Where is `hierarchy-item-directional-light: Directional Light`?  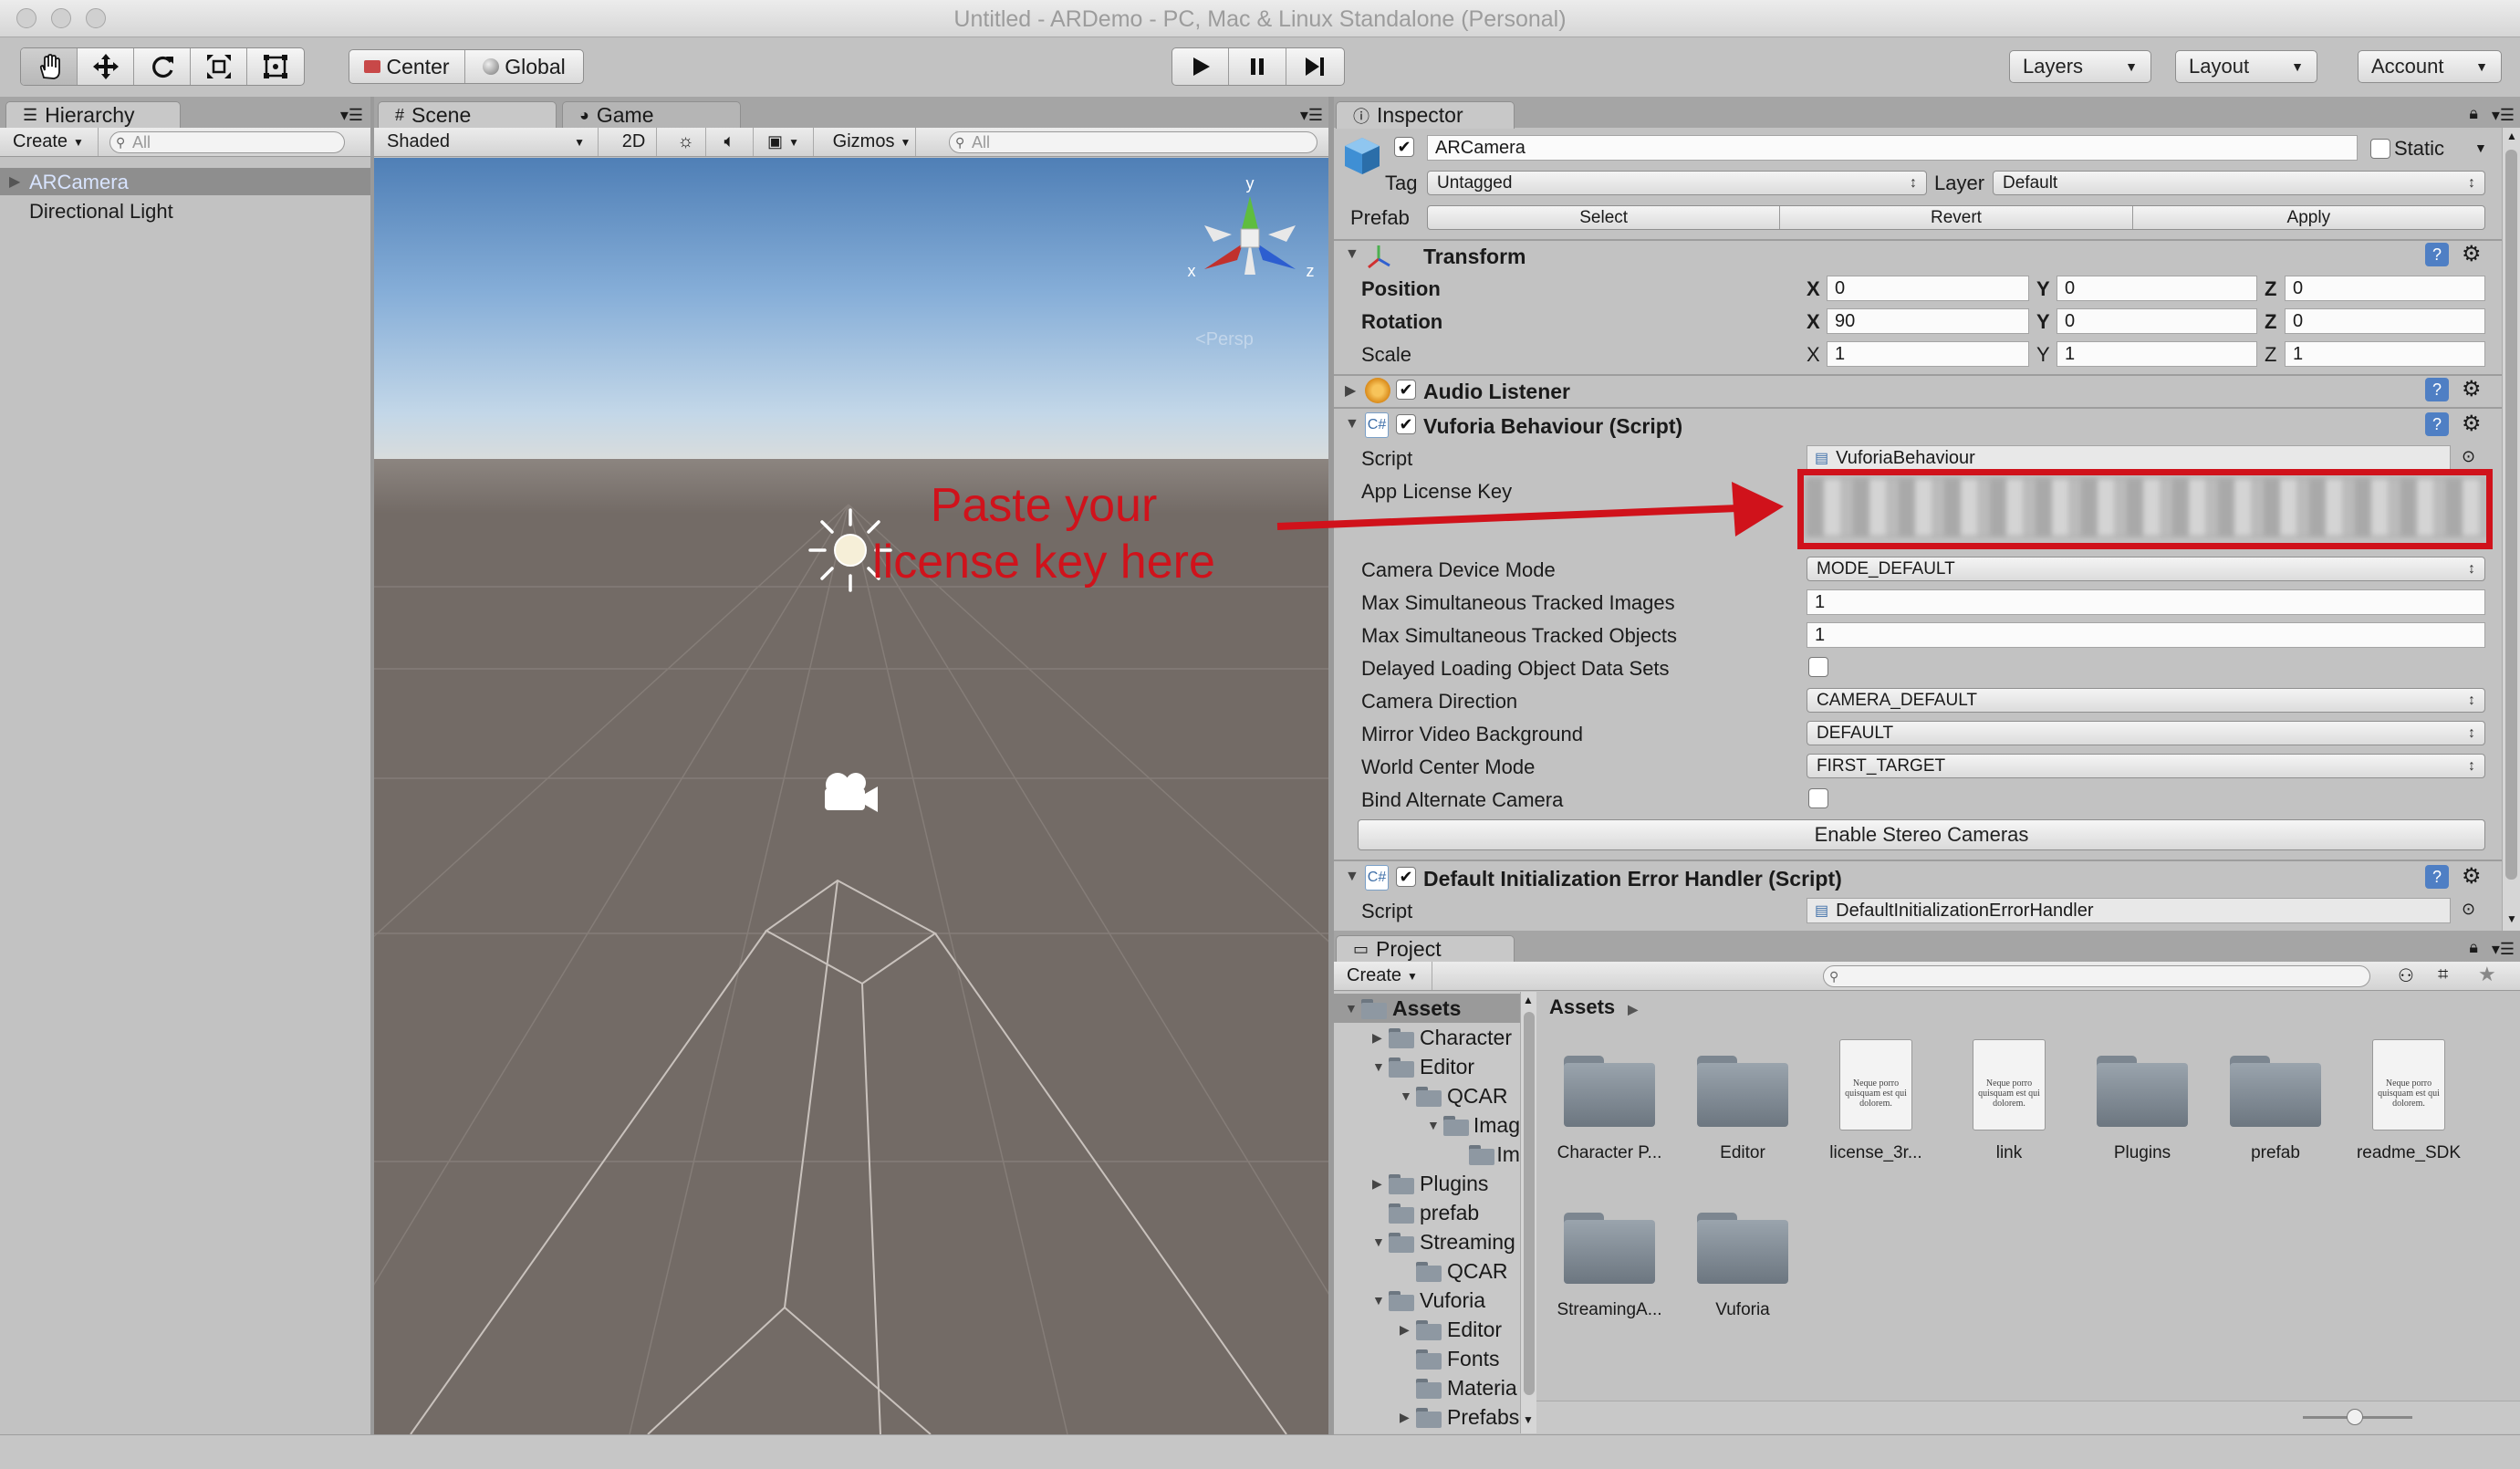
hierarchy-item-directional-light: Directional Light is located at coordinates (185, 211).